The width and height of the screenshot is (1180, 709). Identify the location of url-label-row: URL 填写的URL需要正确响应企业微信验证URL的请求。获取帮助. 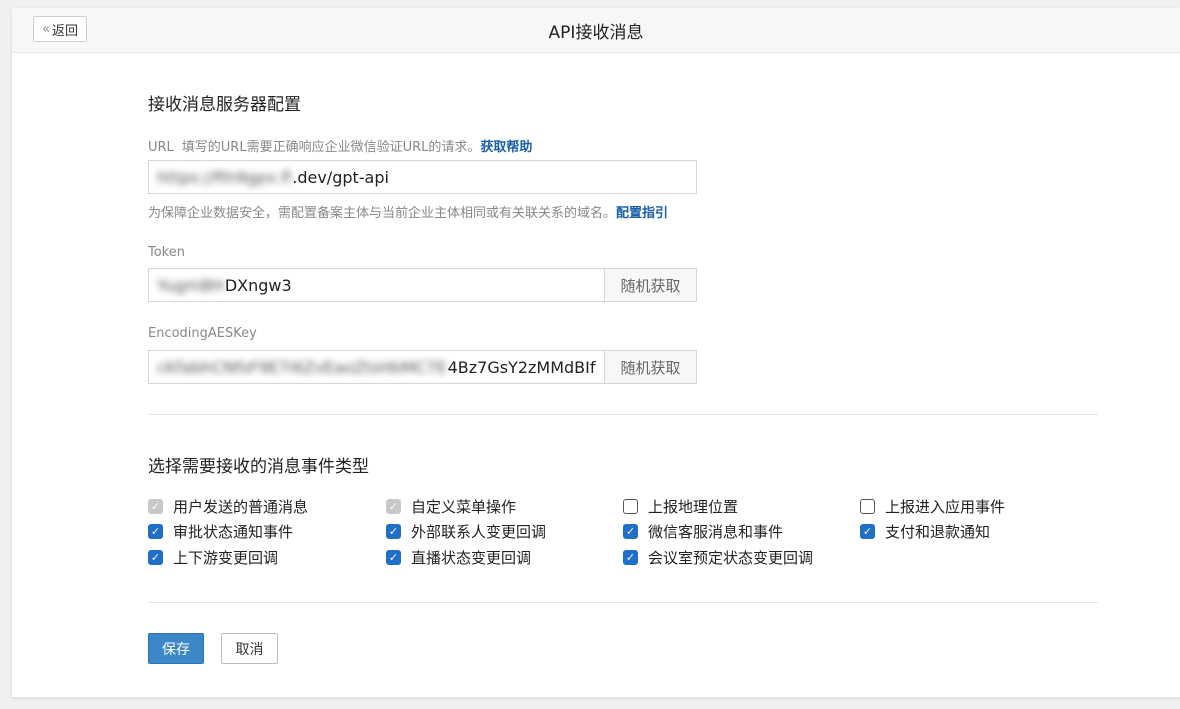
(340, 145).